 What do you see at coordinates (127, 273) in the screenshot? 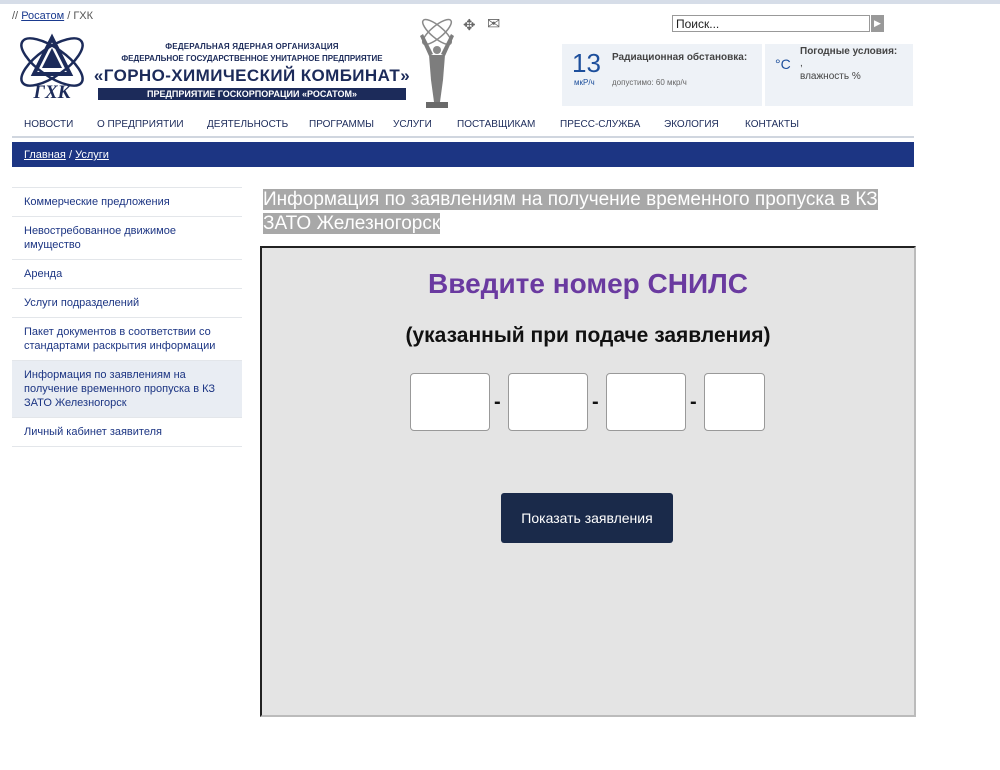
I see `sidebar-item-rent: Аренда` at bounding box center [127, 273].